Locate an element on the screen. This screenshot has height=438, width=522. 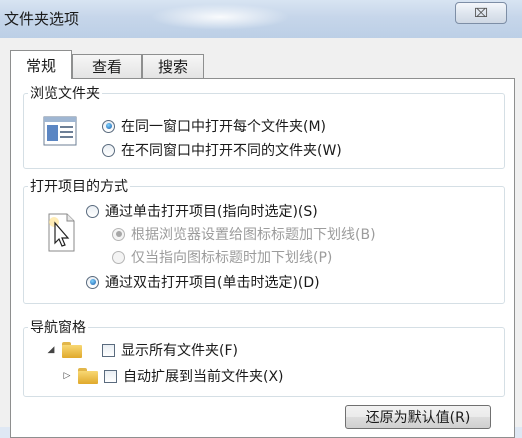
expanded-arrow-icon: ◢ is located at coordinates (51, 350).